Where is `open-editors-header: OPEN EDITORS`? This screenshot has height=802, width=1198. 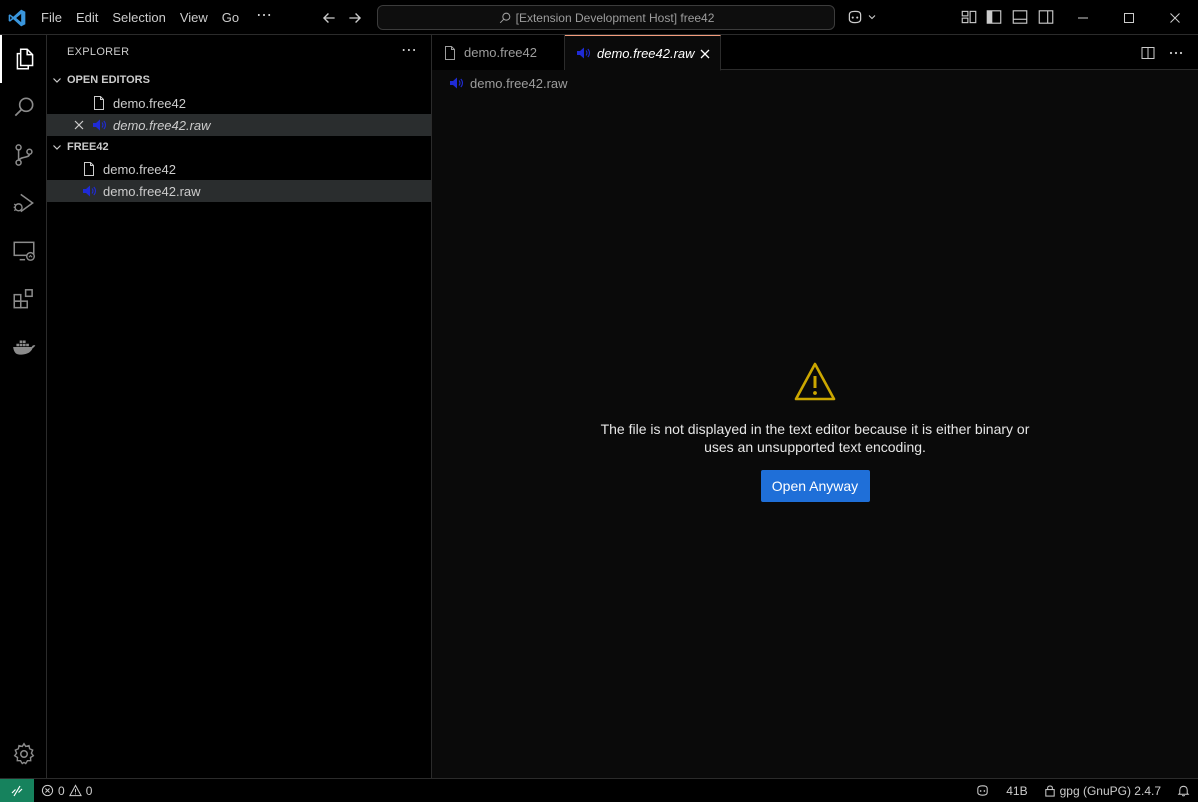 open-editors-header: OPEN EDITORS is located at coordinates (239, 80).